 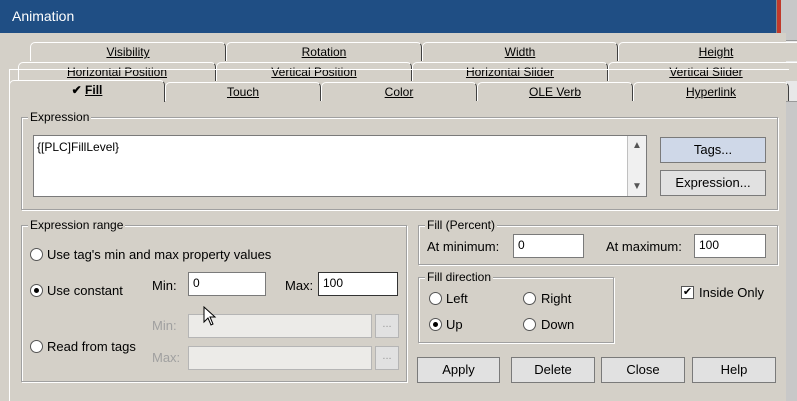 I want to click on help-button: Help, so click(x=734, y=370).